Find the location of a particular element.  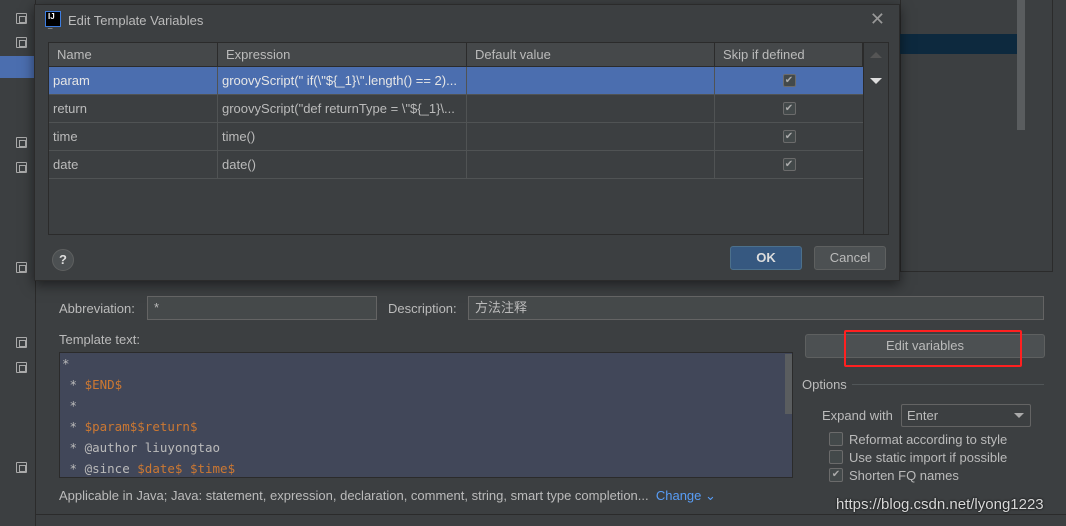

chevron-down-icon: ⌄ is located at coordinates (708, 495).